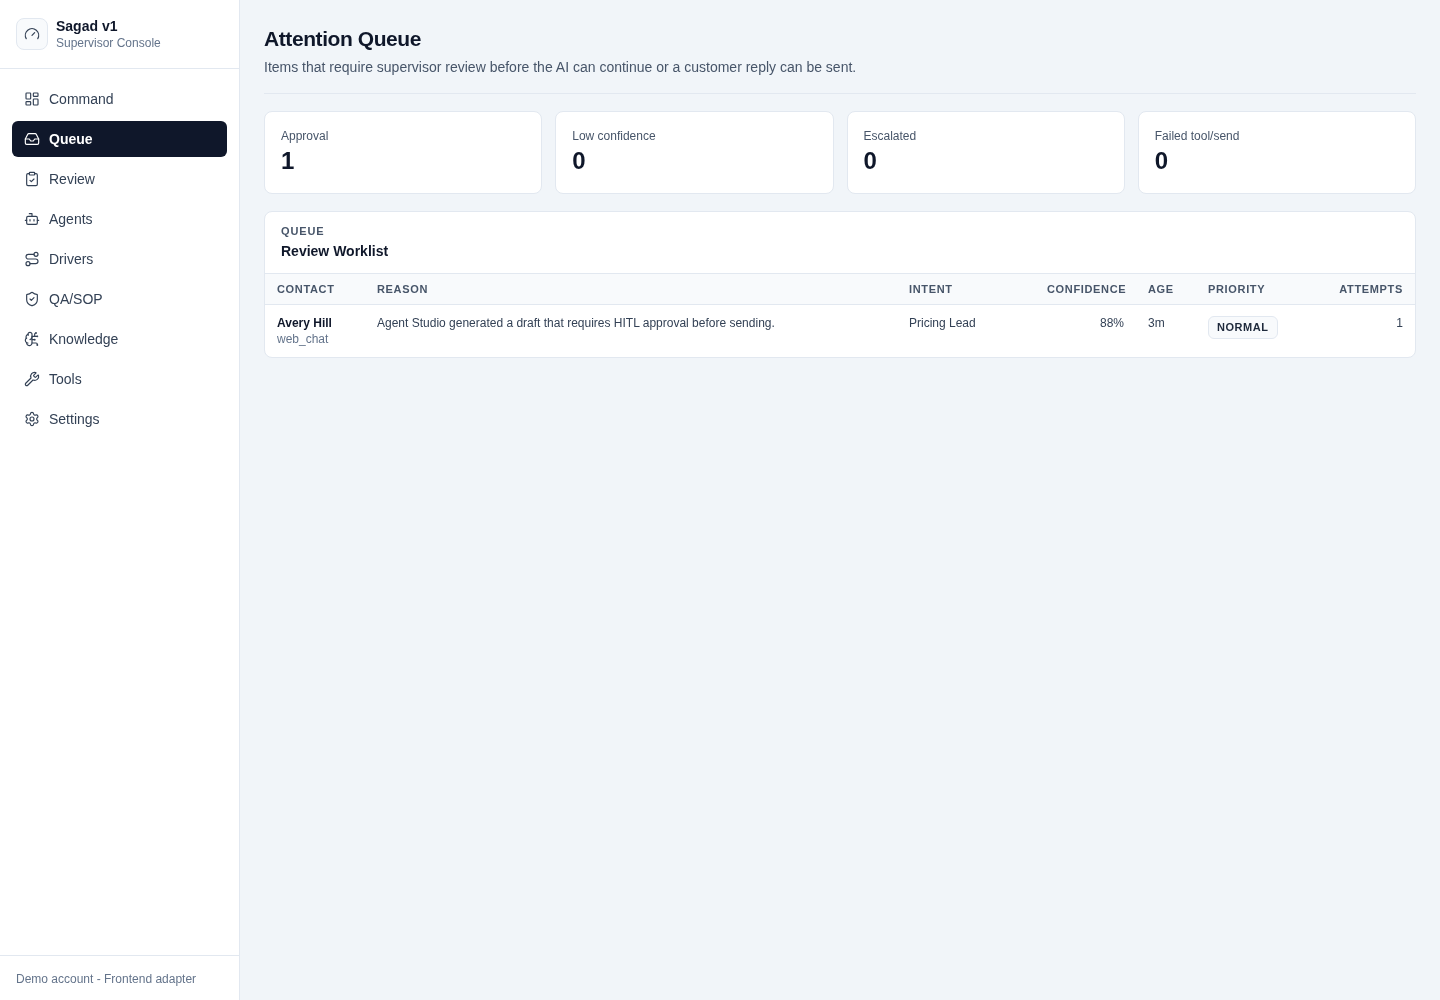 This screenshot has height=1000, width=1440. I want to click on stat-value: 1, so click(288, 161).